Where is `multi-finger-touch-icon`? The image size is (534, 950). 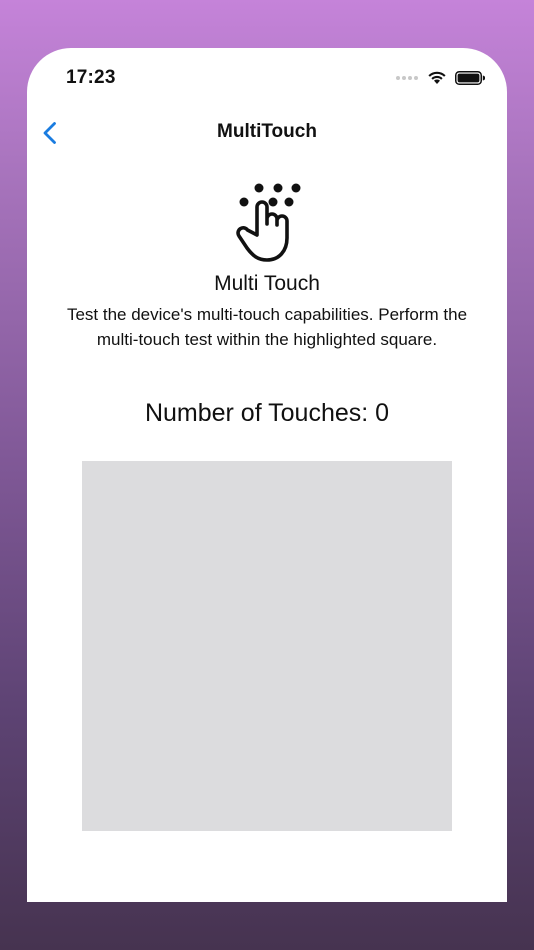 multi-finger-touch-icon is located at coordinates (268, 222).